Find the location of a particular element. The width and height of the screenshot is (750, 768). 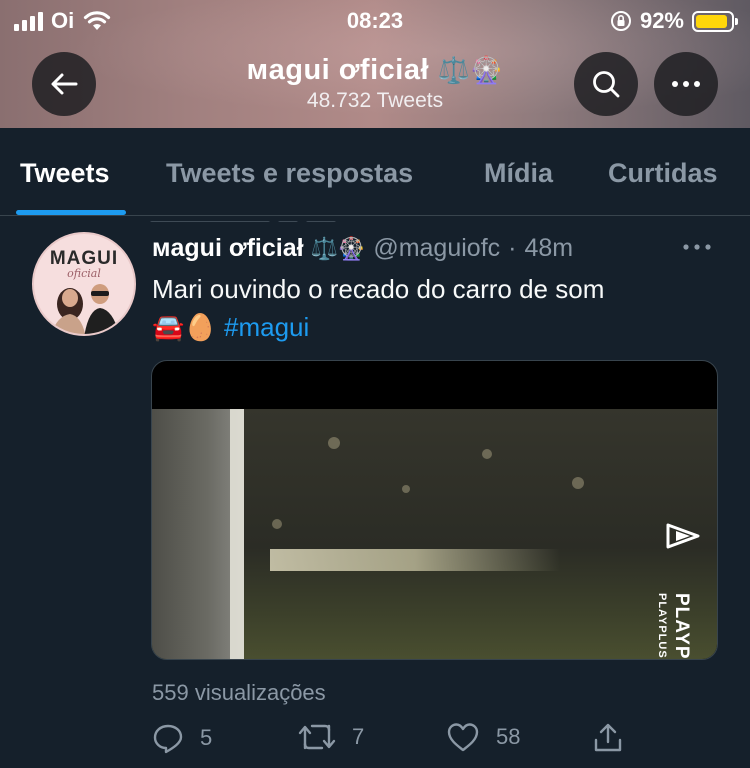

search-button is located at coordinates (606, 84).